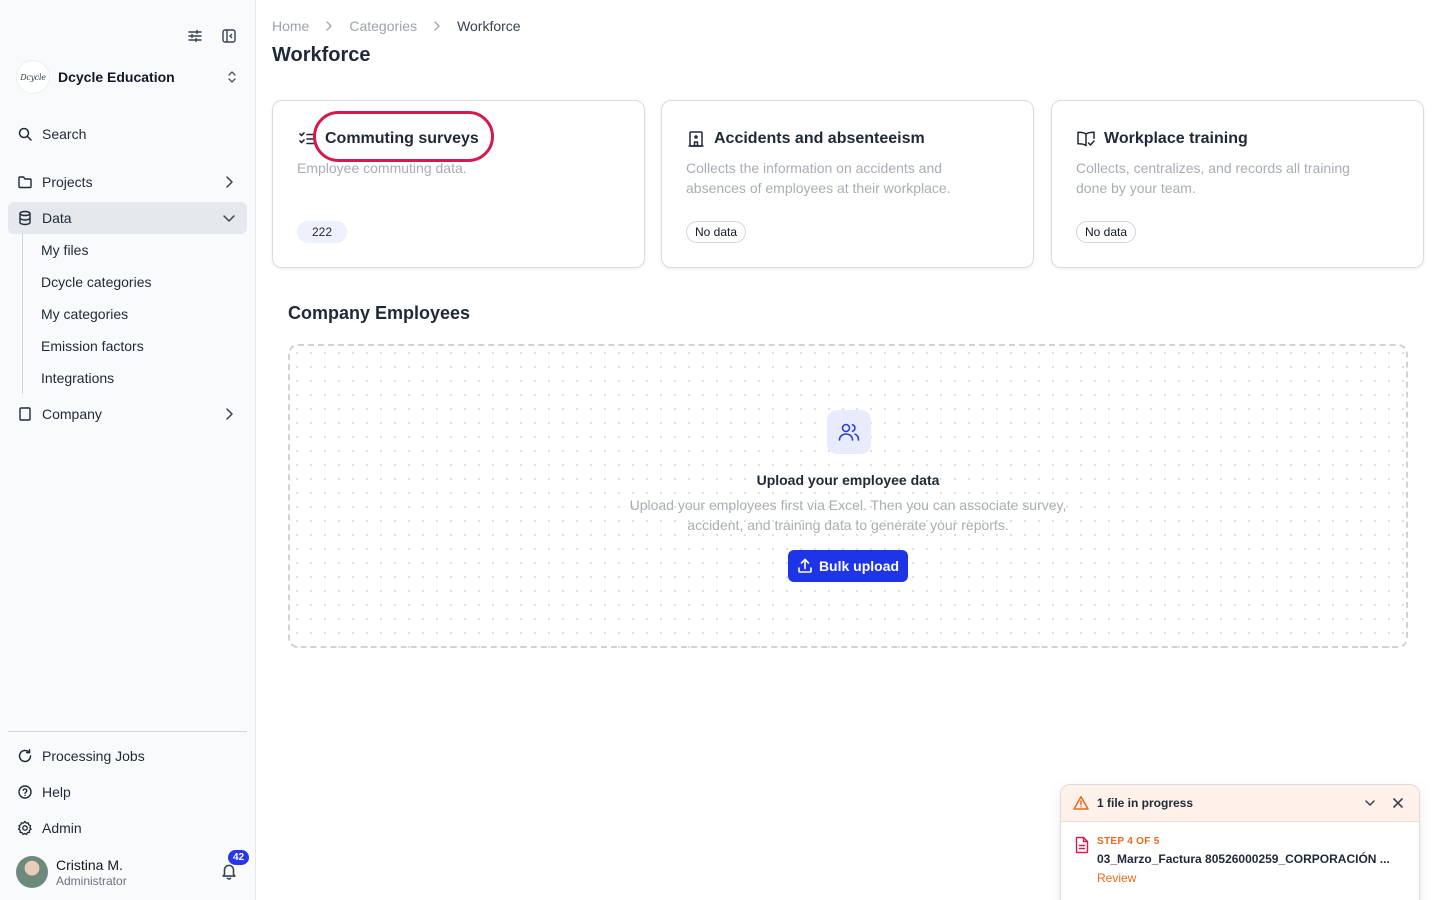 The width and height of the screenshot is (1440, 900). Describe the element at coordinates (132, 346) in the screenshot. I see `sidebar-subitem-emission-factors: Emission factors` at that location.